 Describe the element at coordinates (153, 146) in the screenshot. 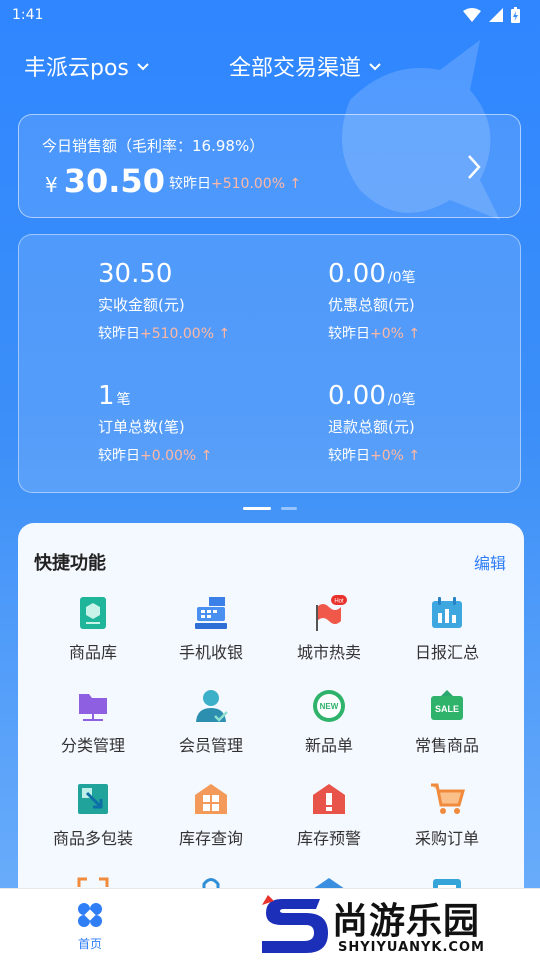

I see `sales-title: 今日销售额（毛利率：16.98%）` at that location.